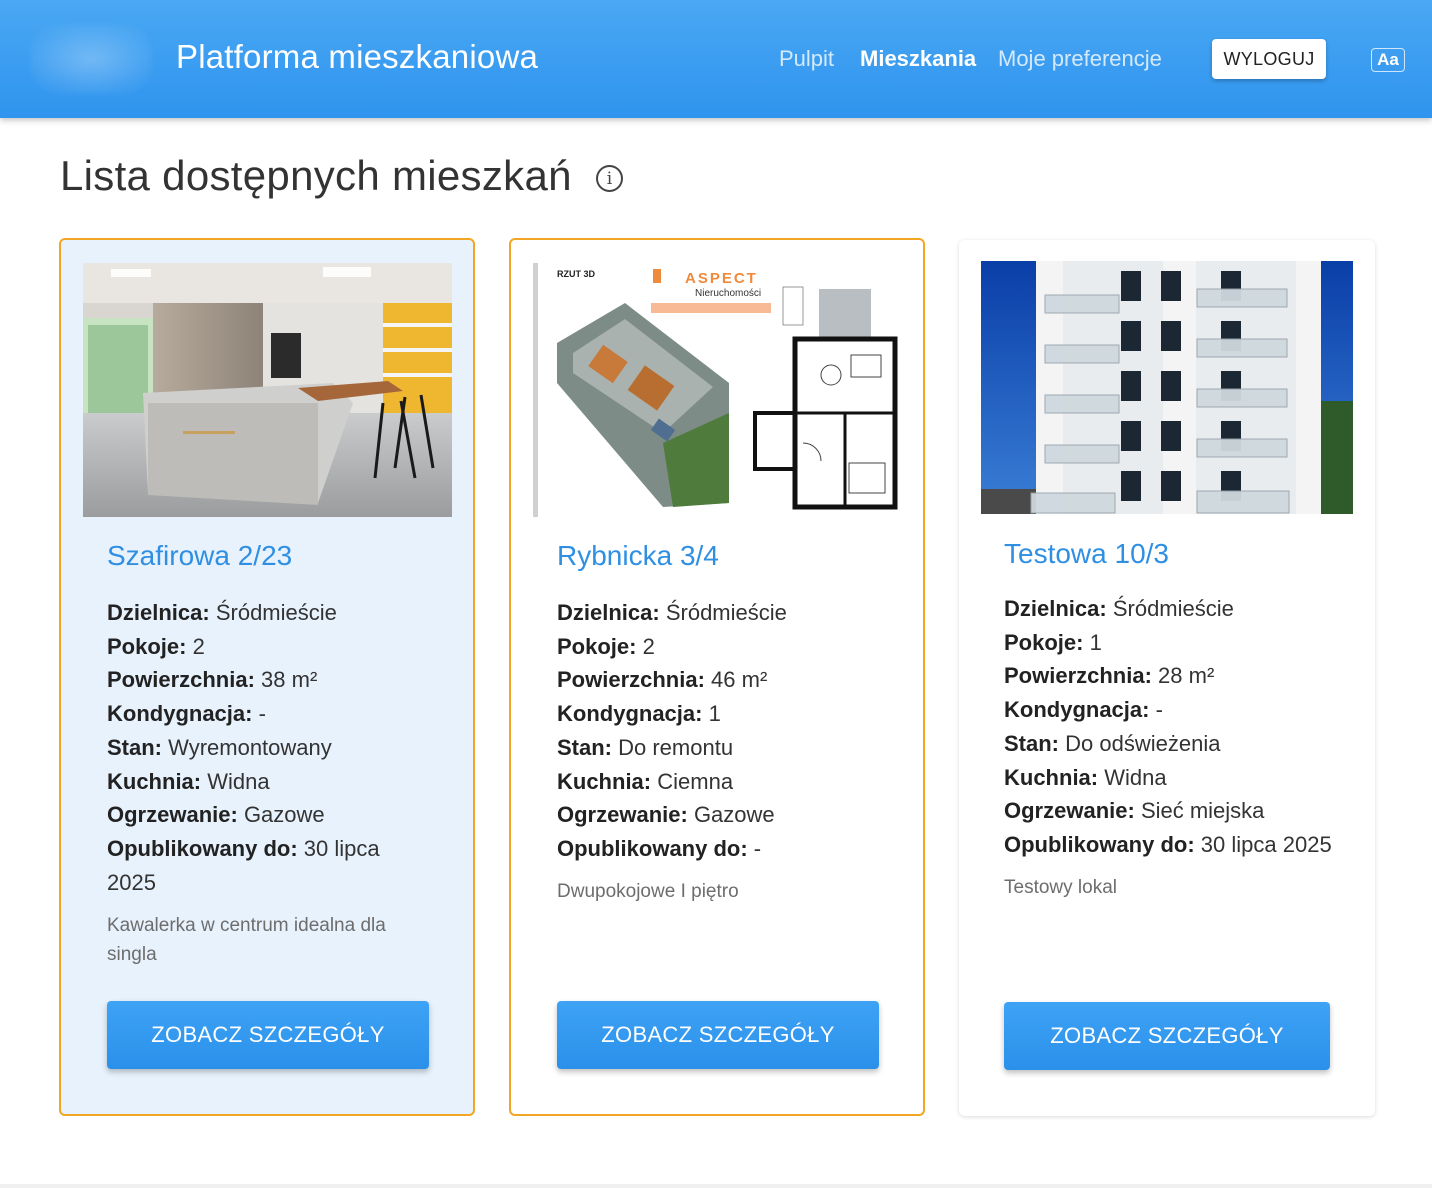 This screenshot has height=1188, width=1432. I want to click on plan-label: RZUT 3D, so click(576, 274).